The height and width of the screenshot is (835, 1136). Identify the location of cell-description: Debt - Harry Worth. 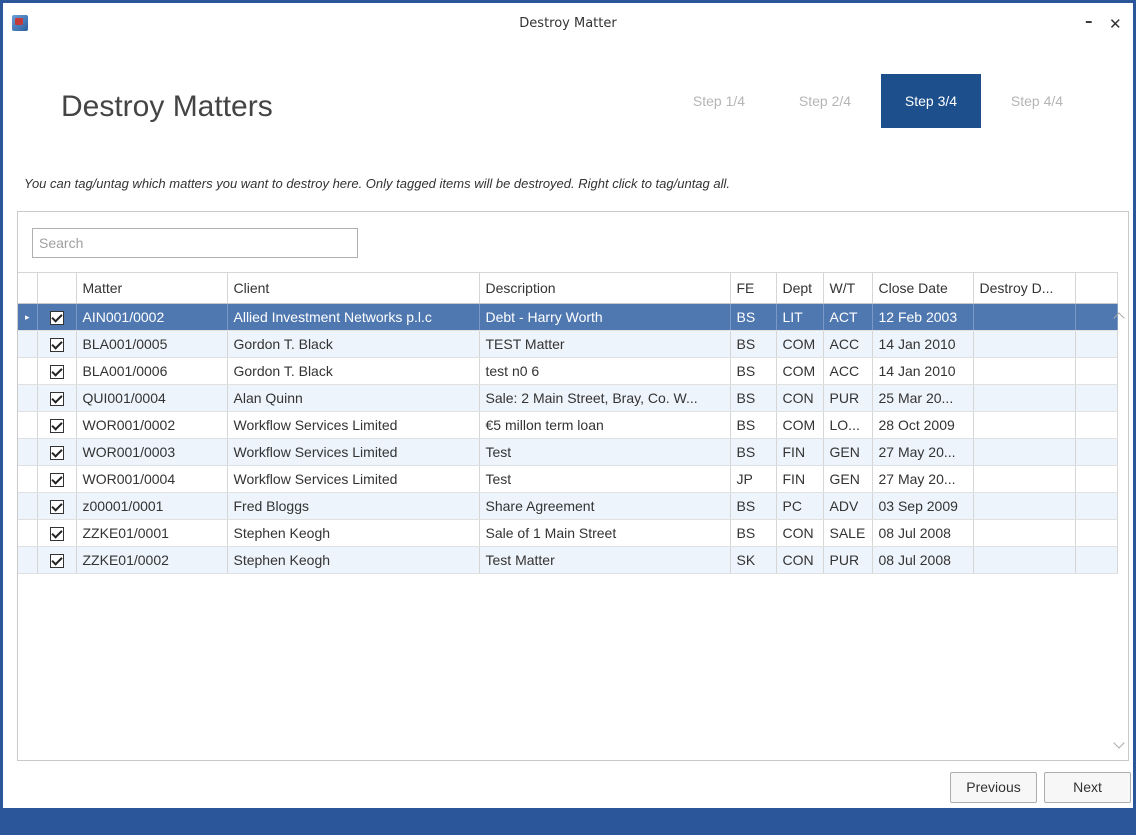
(605, 317).